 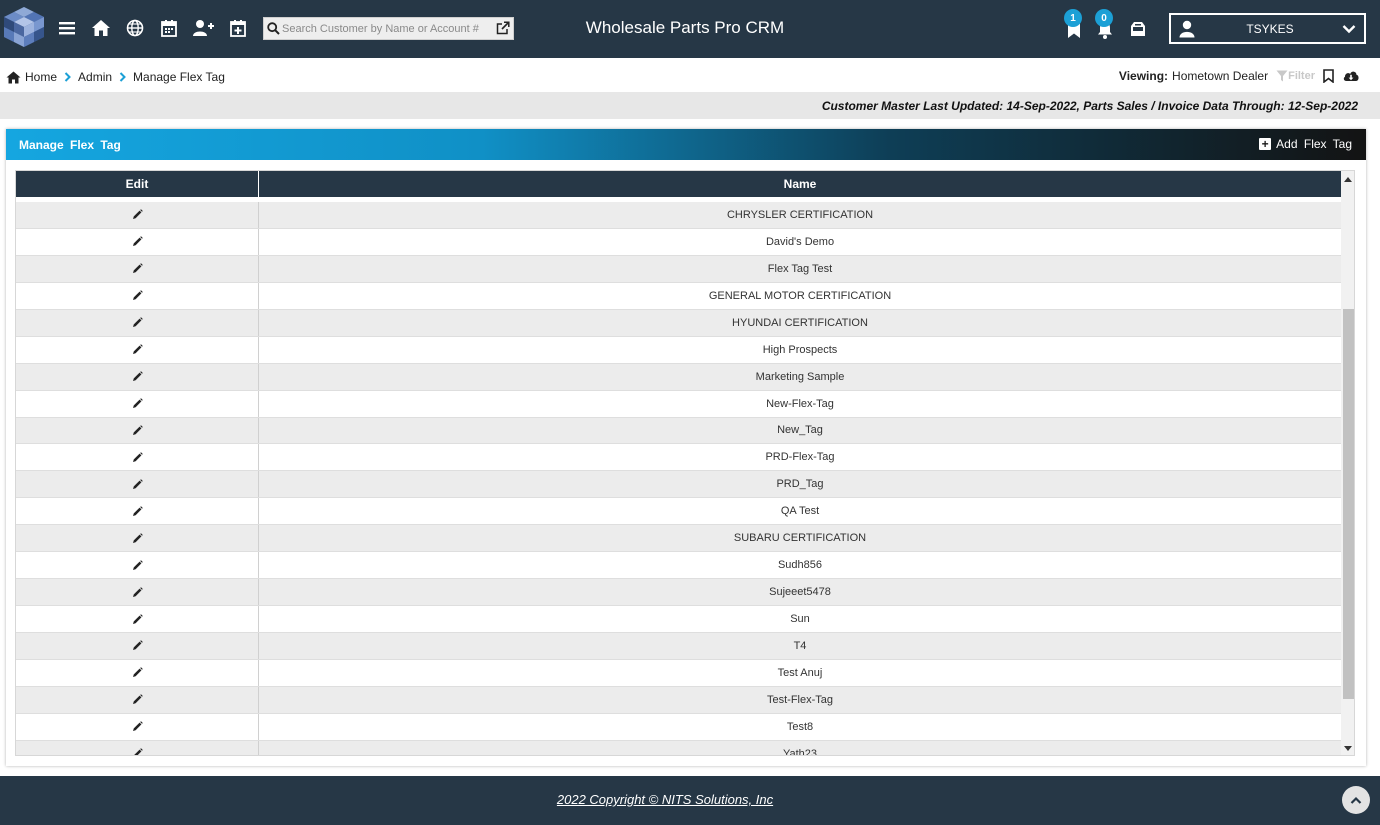 What do you see at coordinates (238, 28) in the screenshot?
I see `calendar-plus-icon` at bounding box center [238, 28].